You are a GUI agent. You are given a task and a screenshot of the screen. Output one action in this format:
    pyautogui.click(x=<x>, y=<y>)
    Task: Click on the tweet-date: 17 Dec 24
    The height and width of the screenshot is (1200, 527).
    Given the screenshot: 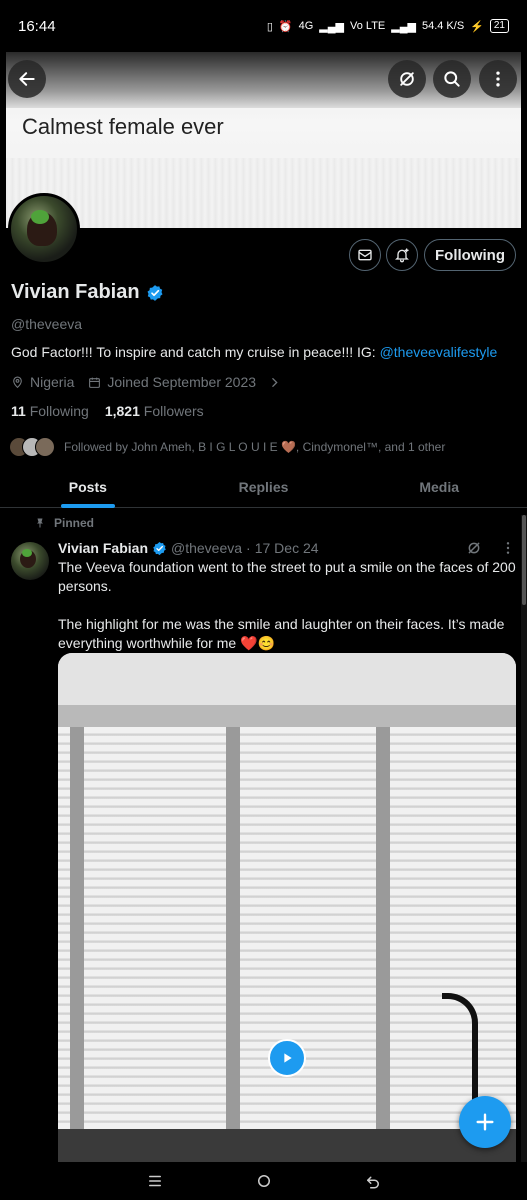 What is the action you would take?
    pyautogui.click(x=287, y=548)
    